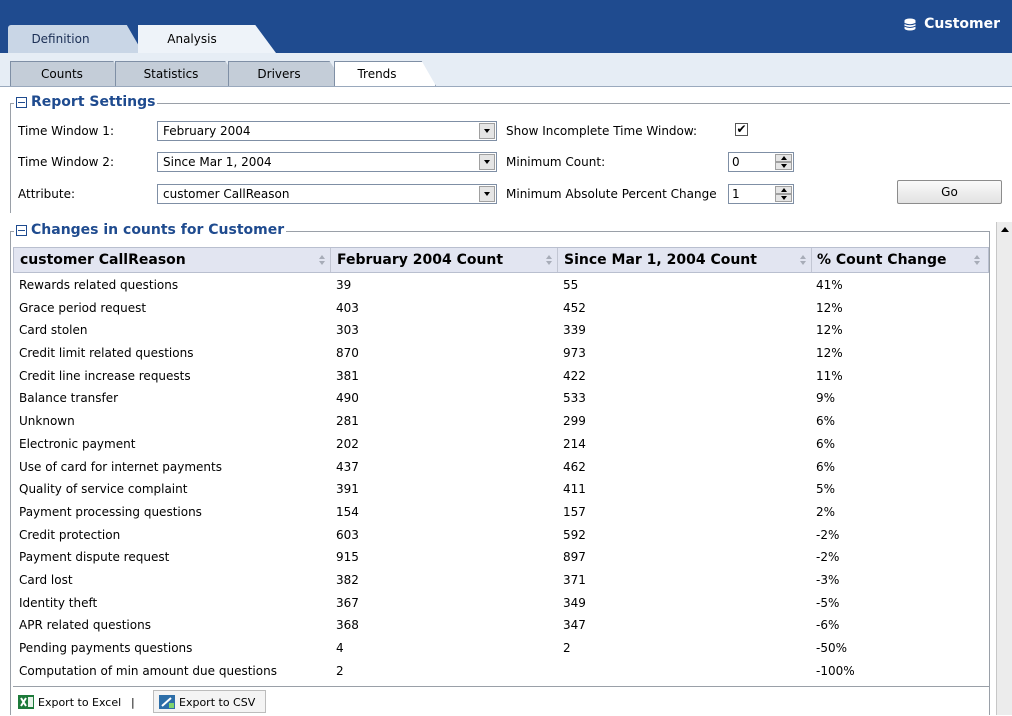 The height and width of the screenshot is (716, 1012). I want to click on table-row: Credit line increase requests 381 422 11%, so click(501, 377).